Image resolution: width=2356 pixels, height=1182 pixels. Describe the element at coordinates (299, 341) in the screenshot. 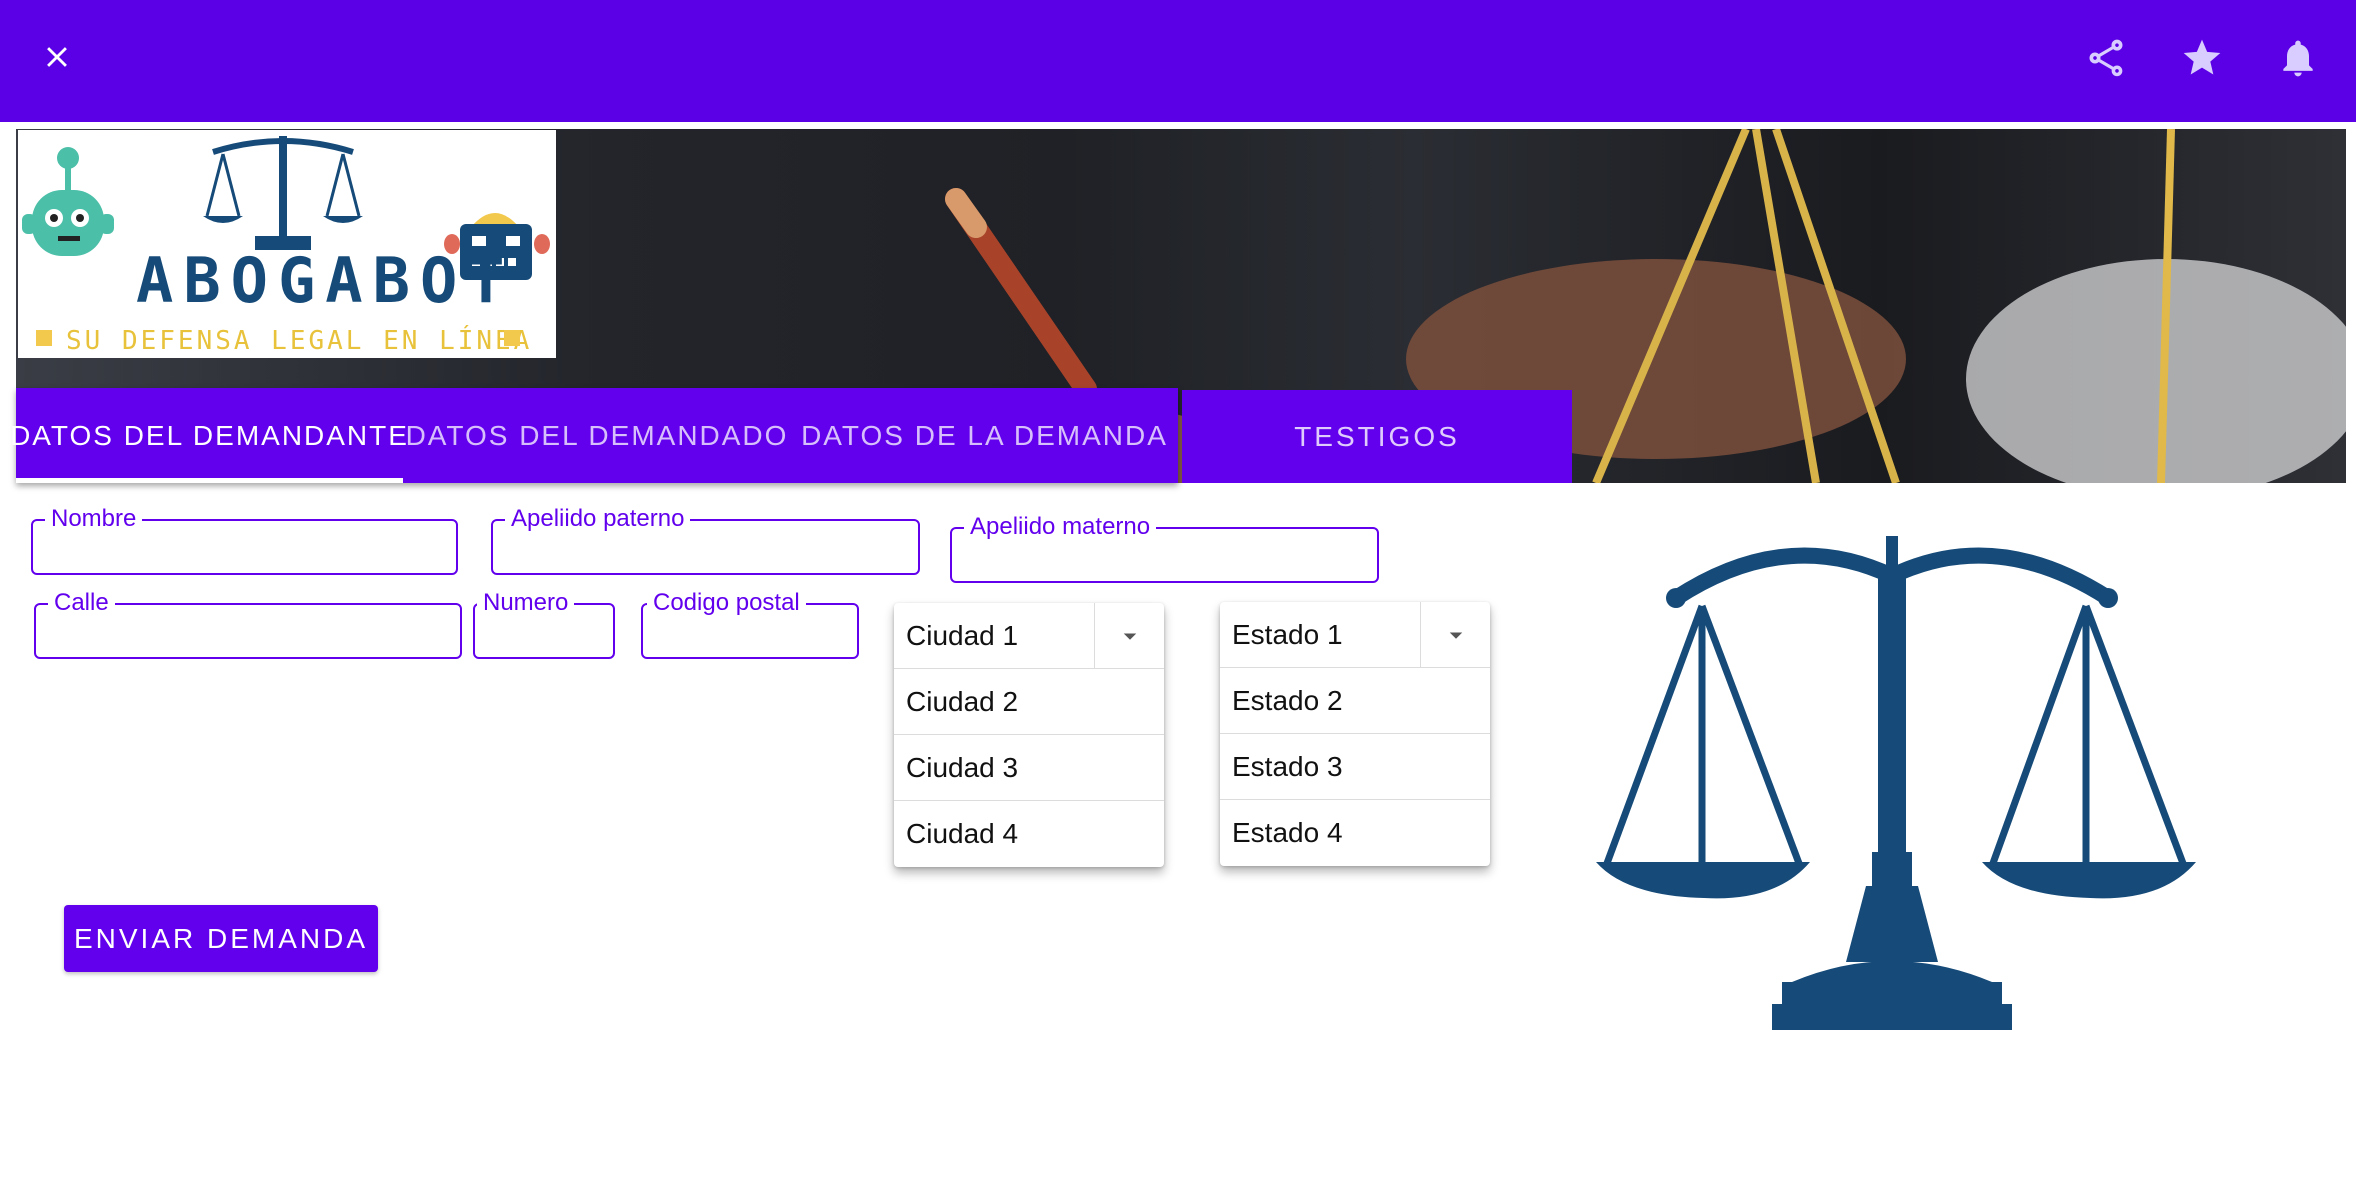

I see `logo-subtitle: SU DEFENSA LEGAL EN LÍNEA` at that location.